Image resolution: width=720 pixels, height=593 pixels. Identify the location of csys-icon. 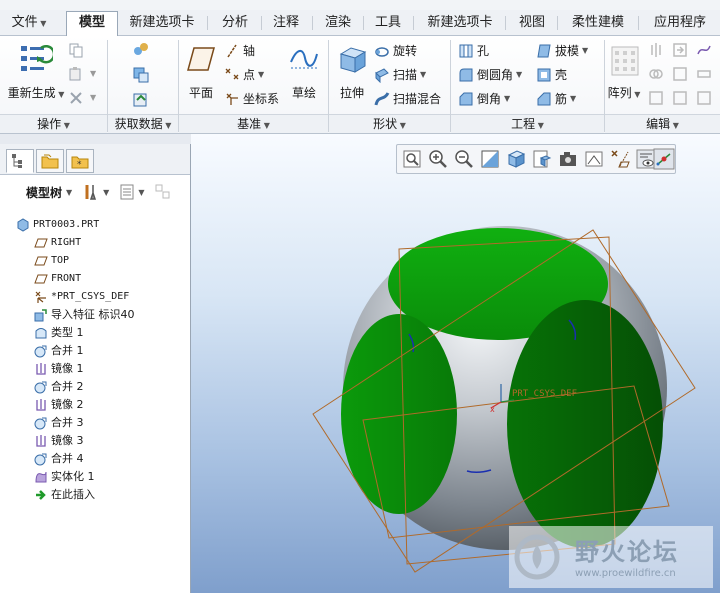
(40, 297).